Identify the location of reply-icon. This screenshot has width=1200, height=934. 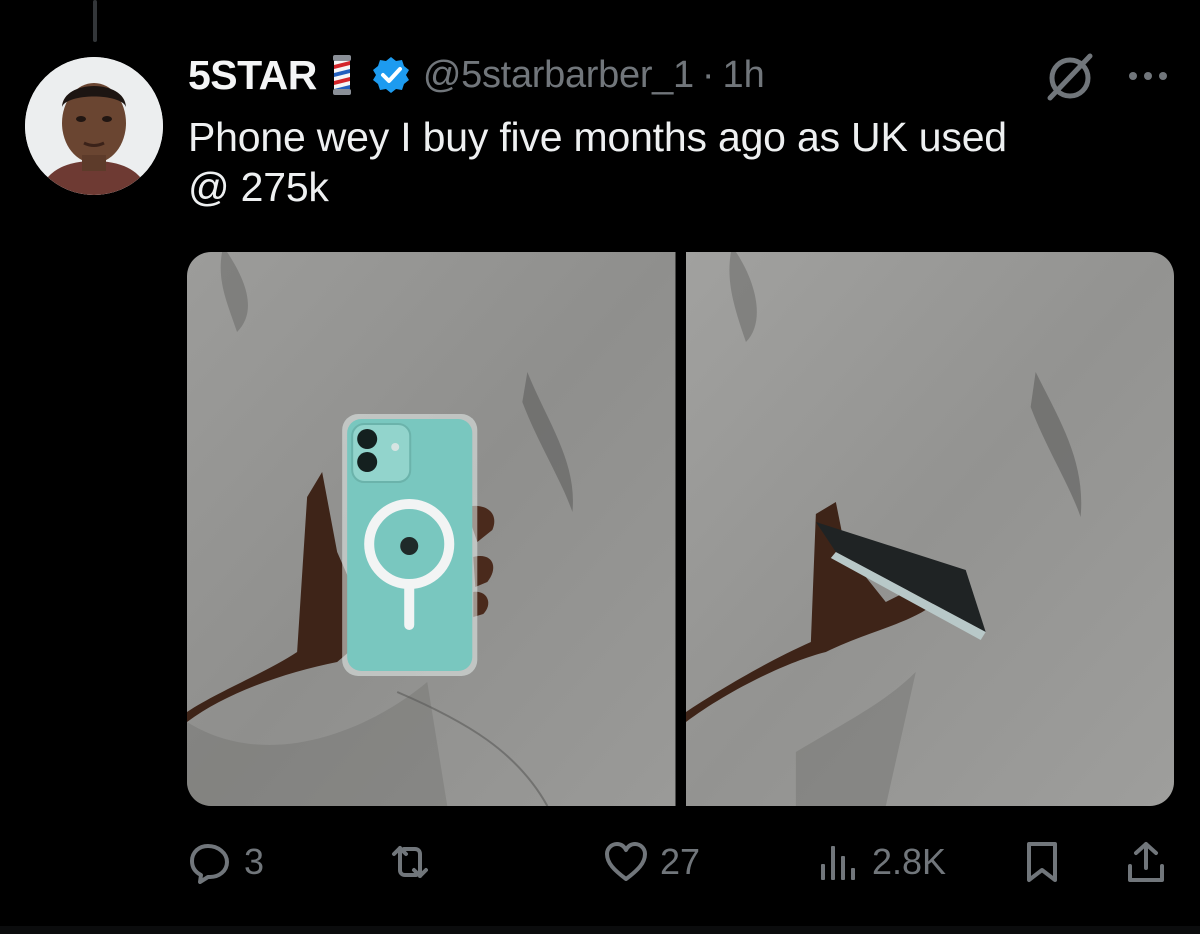
(209, 864).